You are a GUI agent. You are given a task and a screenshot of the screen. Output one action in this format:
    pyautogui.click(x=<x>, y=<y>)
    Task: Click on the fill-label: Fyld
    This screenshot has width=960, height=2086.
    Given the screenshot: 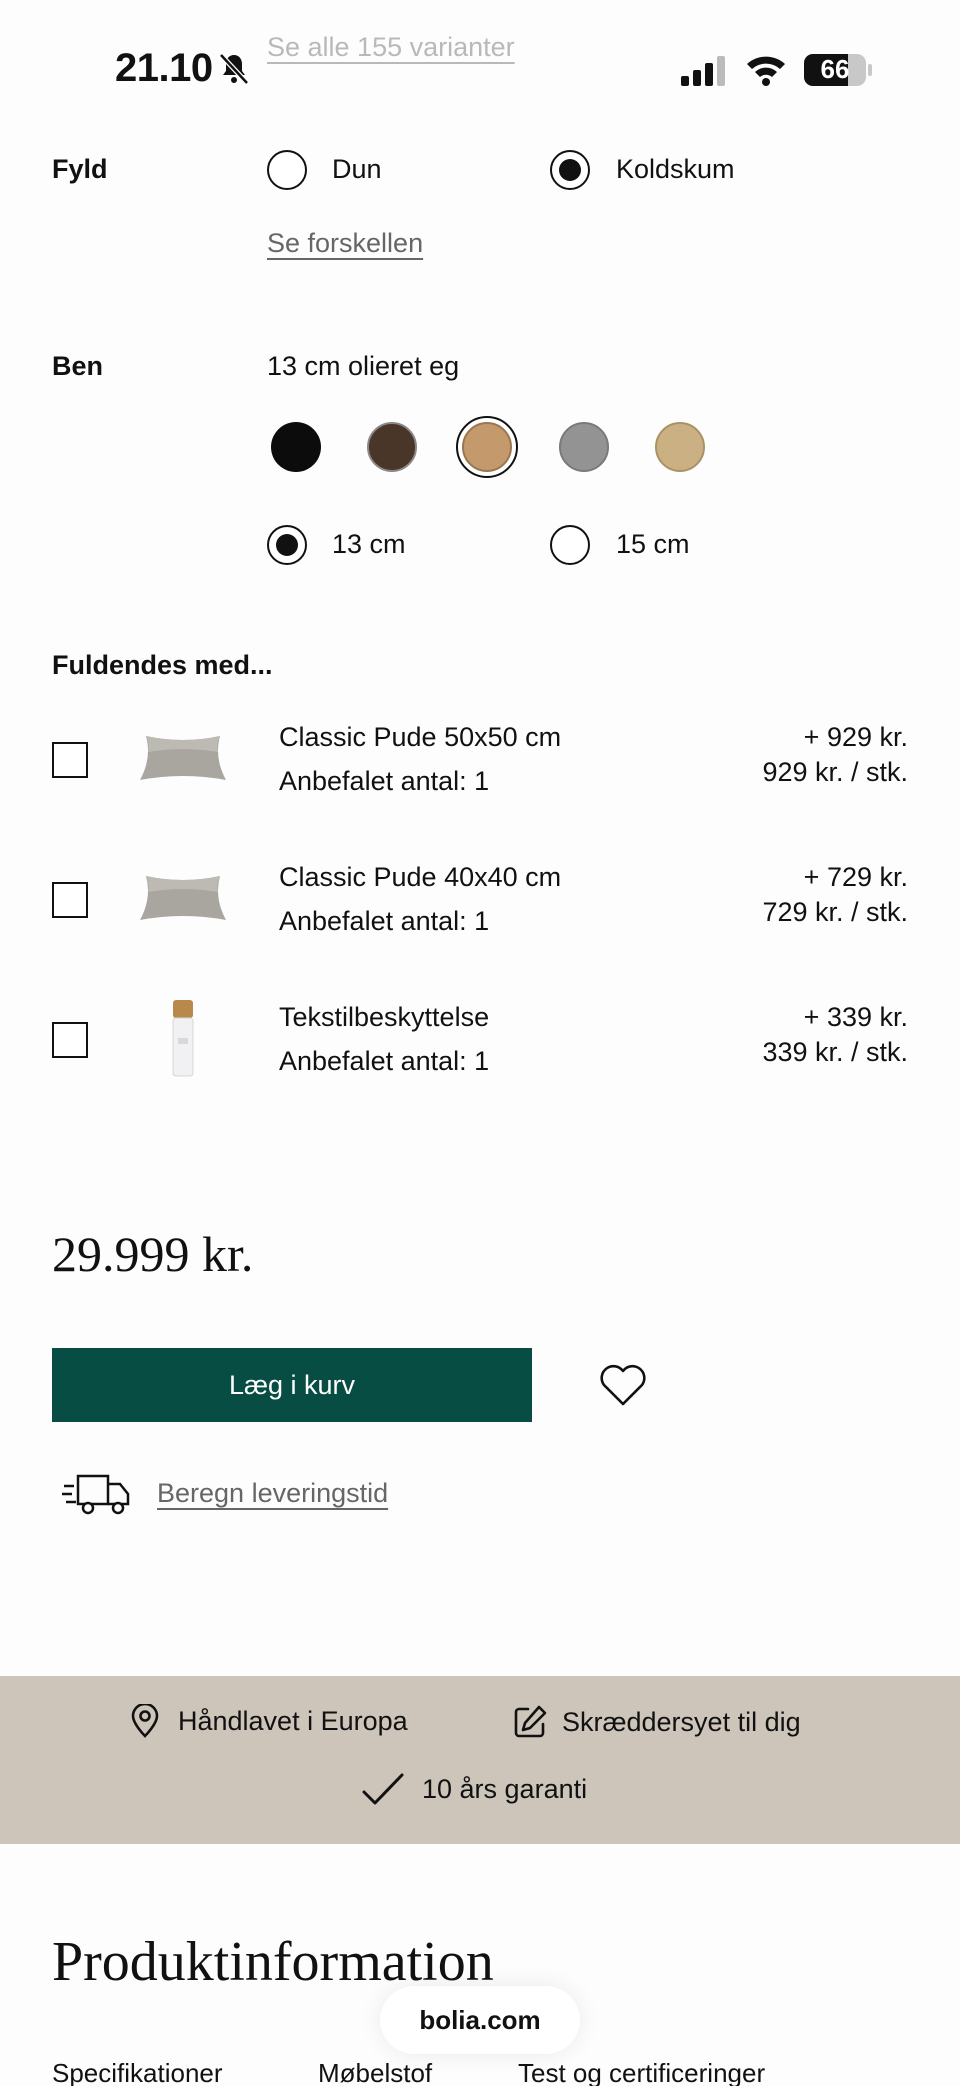 What is the action you would take?
    pyautogui.click(x=80, y=169)
    